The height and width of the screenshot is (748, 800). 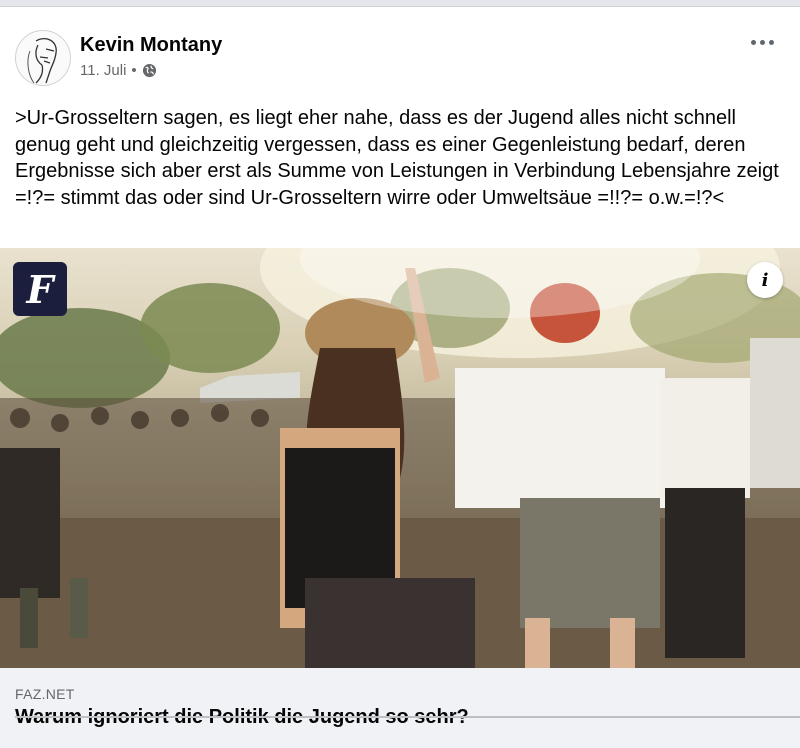 What do you see at coordinates (40, 289) in the screenshot?
I see `publisher-logo: F` at bounding box center [40, 289].